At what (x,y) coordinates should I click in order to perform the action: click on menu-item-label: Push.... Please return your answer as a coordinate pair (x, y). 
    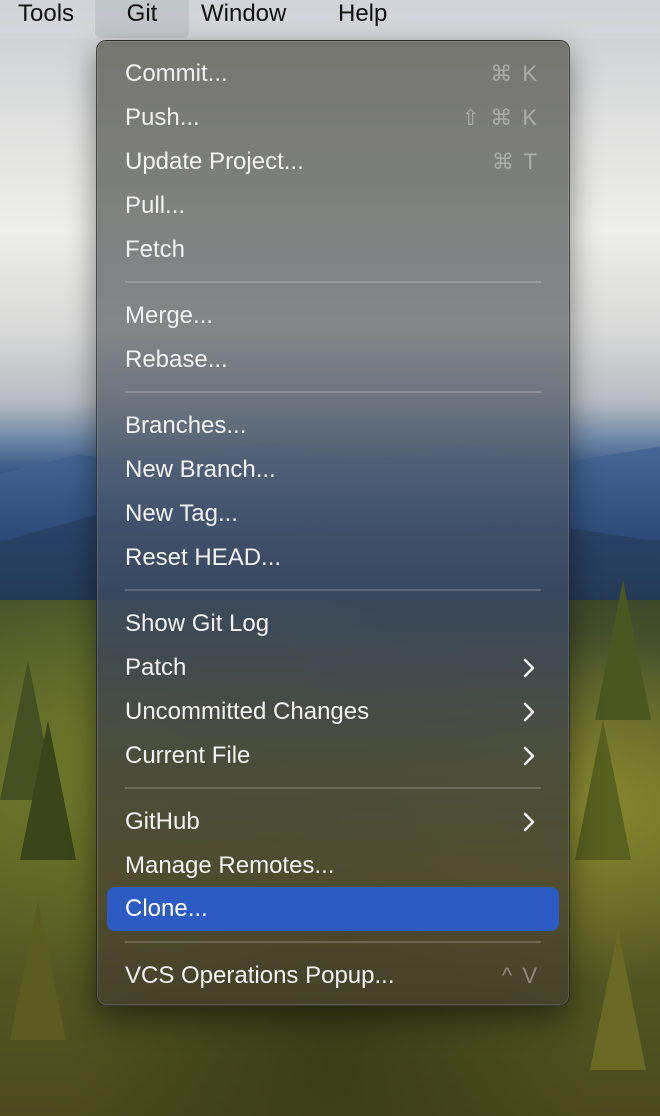
    Looking at the image, I should click on (162, 117).